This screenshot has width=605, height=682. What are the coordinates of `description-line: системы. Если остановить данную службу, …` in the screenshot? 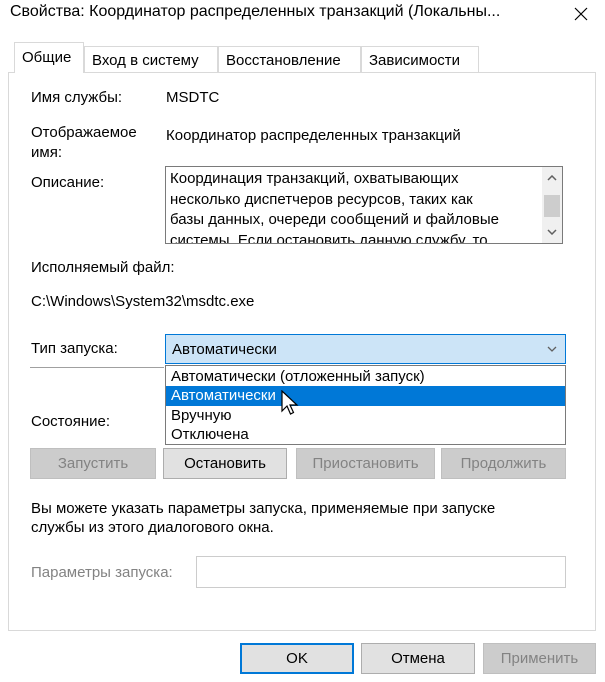 It's located at (329, 237).